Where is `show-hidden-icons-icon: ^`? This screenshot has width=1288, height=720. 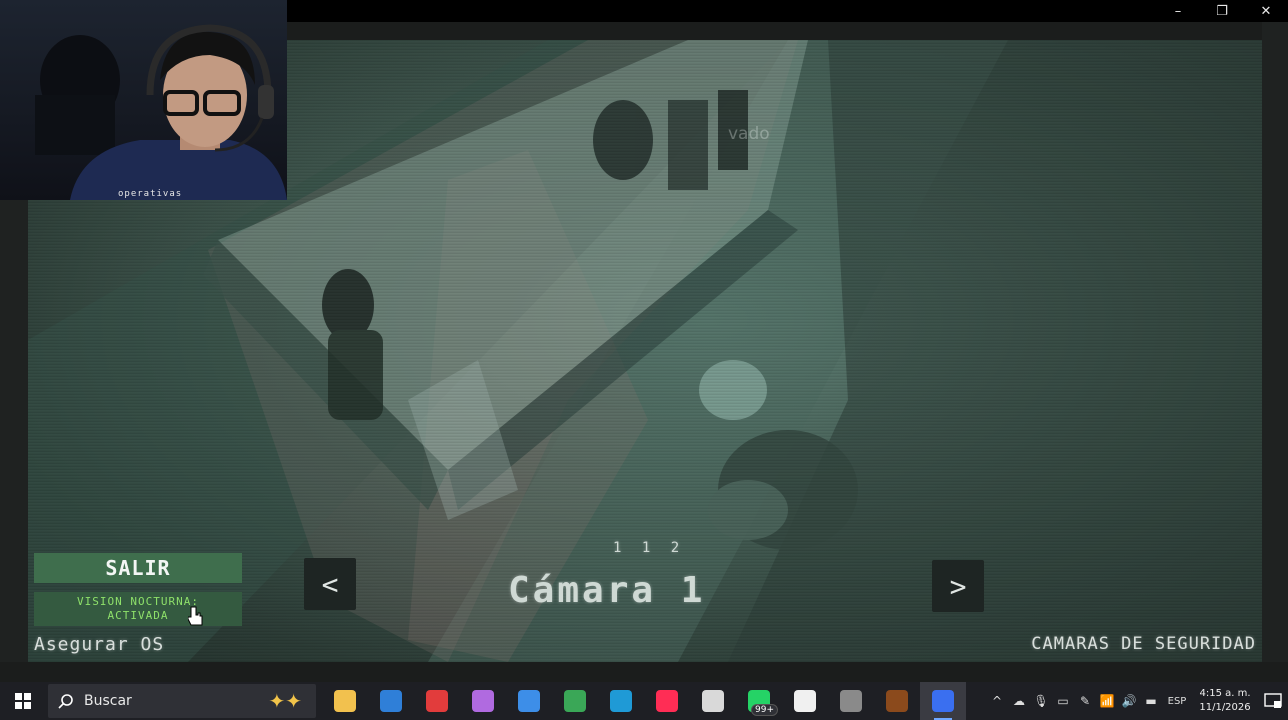
show-hidden-icons-icon: ^ is located at coordinates (997, 701).